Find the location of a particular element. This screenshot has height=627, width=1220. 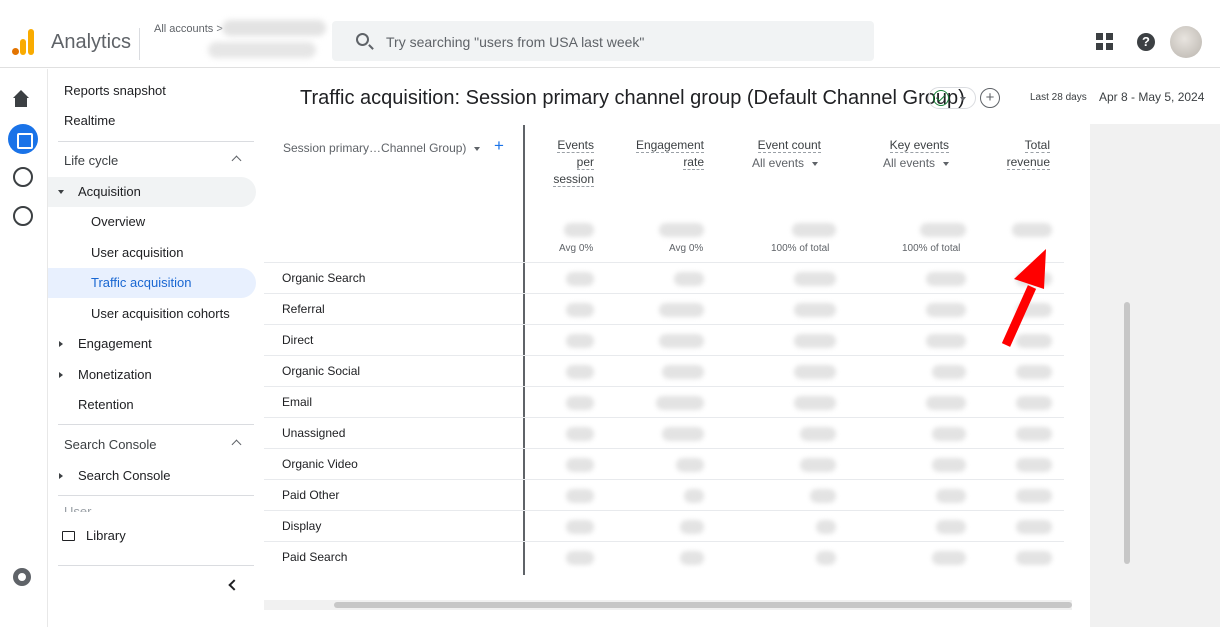

avatar is located at coordinates (1186, 42).